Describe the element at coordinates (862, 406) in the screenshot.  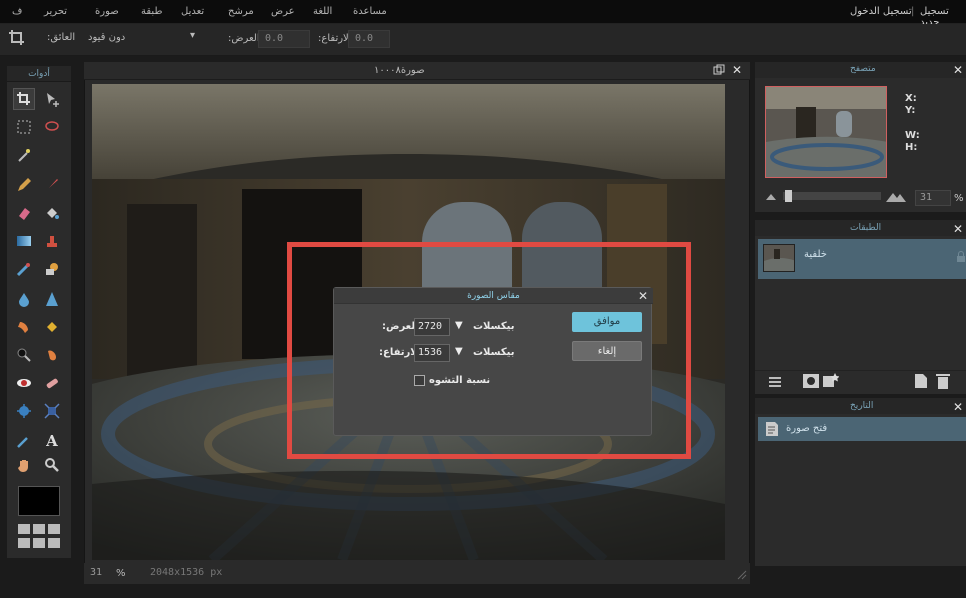
I see `history-title: التاريخ` at that location.